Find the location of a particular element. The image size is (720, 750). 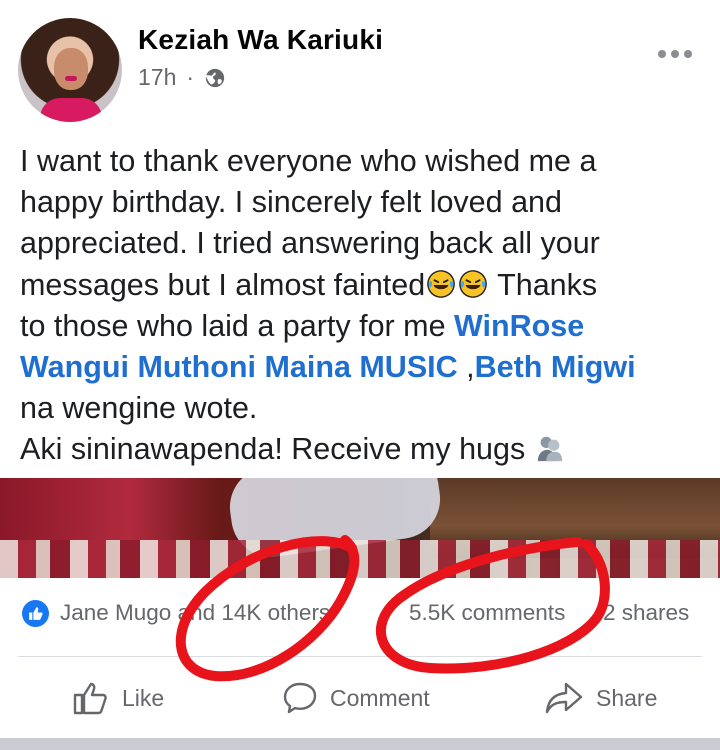

post-text-segment: messages but I almost fainted is located at coordinates (223, 284).